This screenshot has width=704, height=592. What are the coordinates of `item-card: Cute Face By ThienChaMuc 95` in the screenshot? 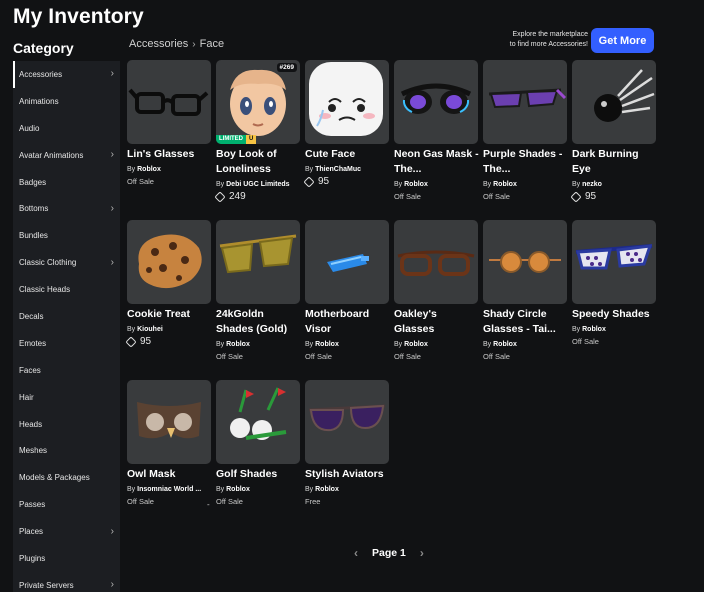 It's located at (346, 124).